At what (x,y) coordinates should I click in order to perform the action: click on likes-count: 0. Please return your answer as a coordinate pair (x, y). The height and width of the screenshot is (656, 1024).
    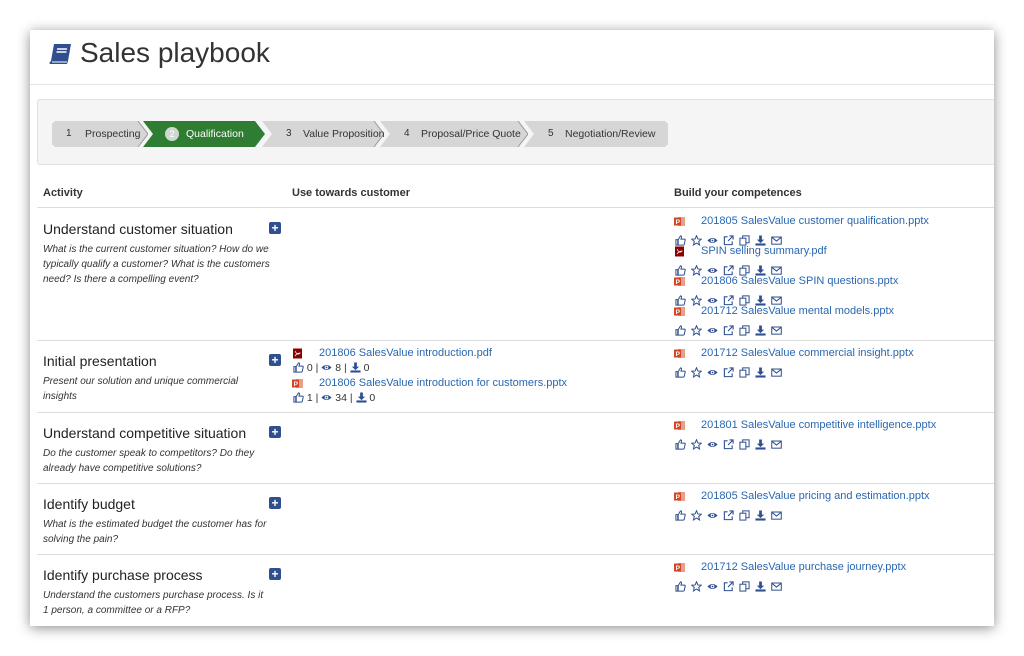
    Looking at the image, I should click on (309, 368).